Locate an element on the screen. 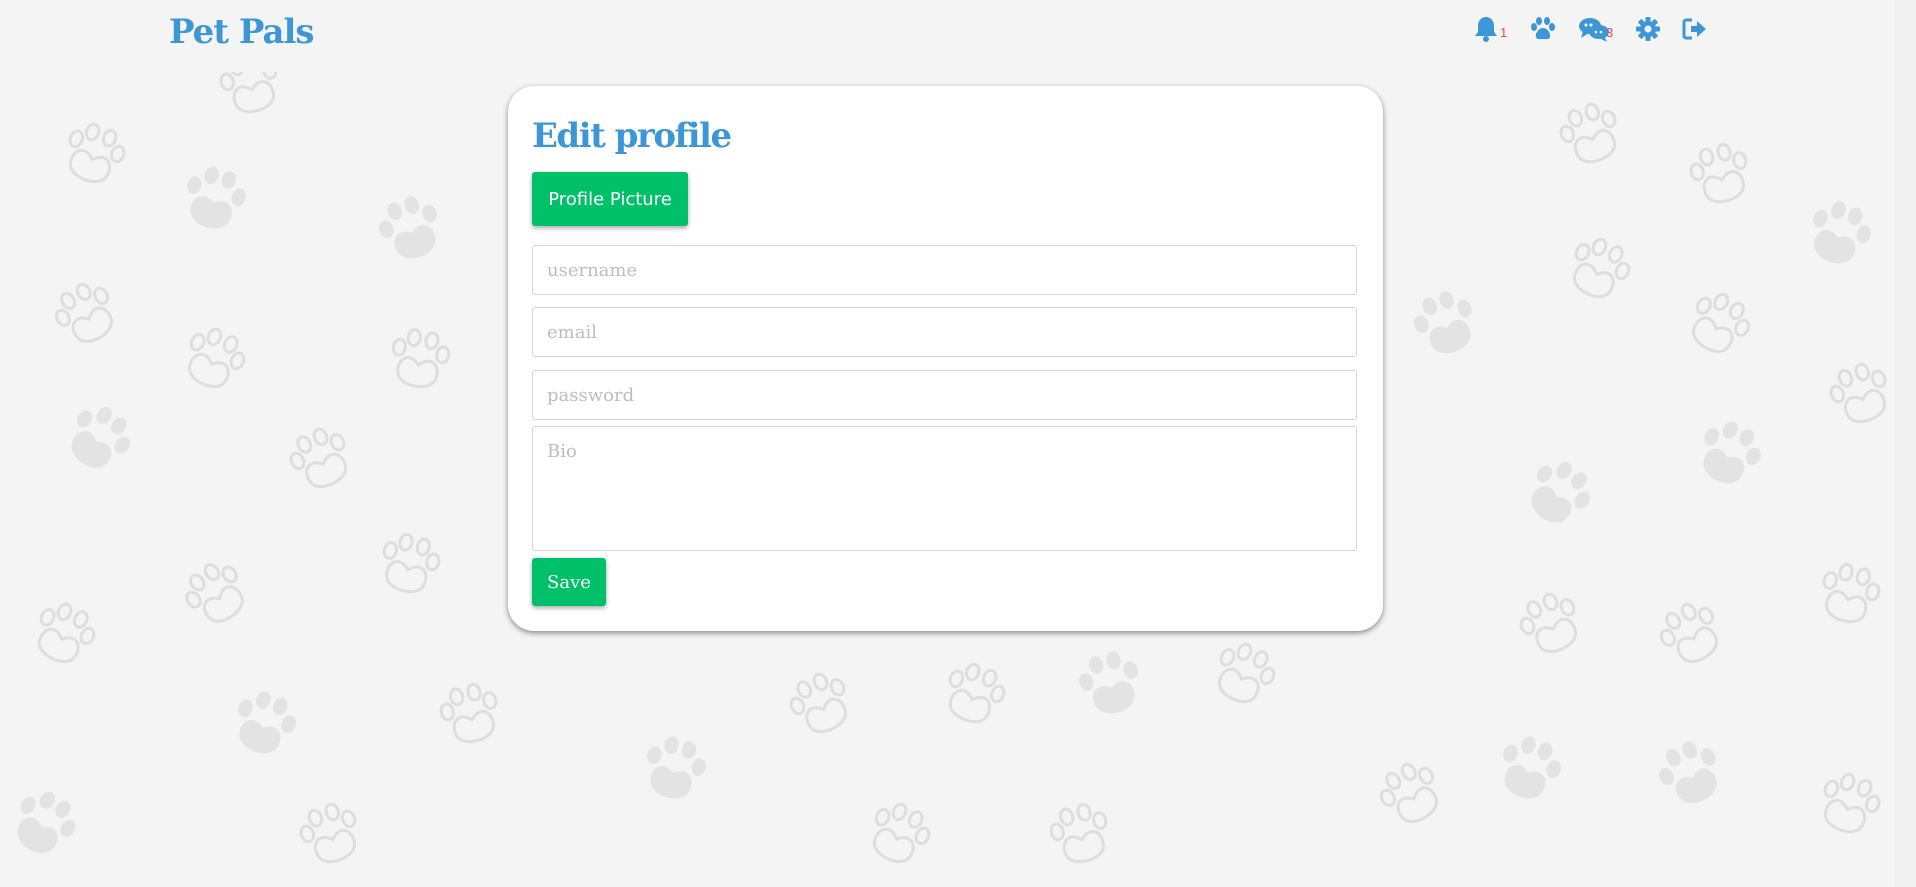 The image size is (1916, 887). bio-textarea is located at coordinates (944, 488).